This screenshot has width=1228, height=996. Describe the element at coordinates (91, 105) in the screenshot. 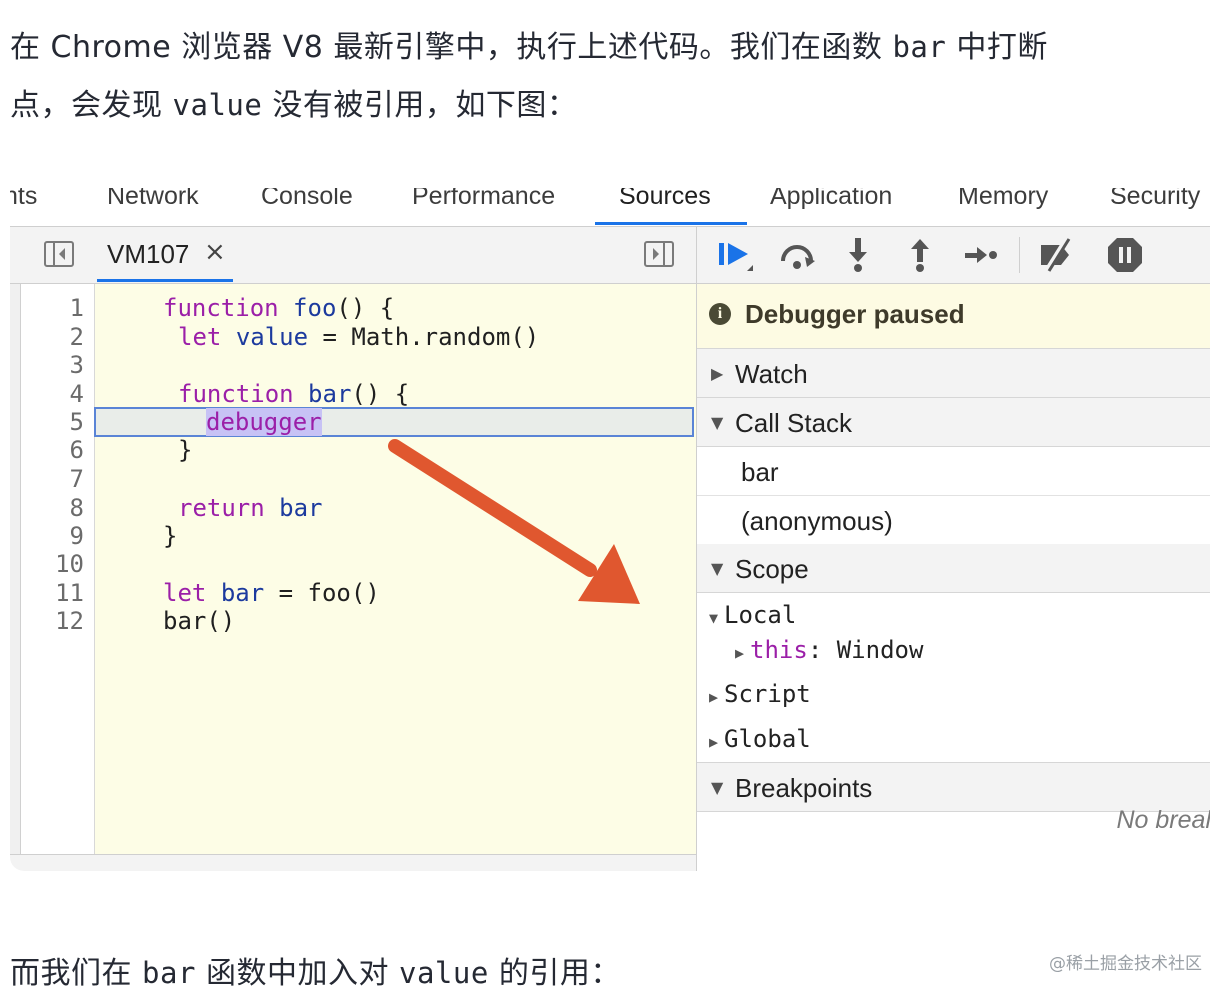

I see `paragraph-2-text-a: 点，会发现` at that location.